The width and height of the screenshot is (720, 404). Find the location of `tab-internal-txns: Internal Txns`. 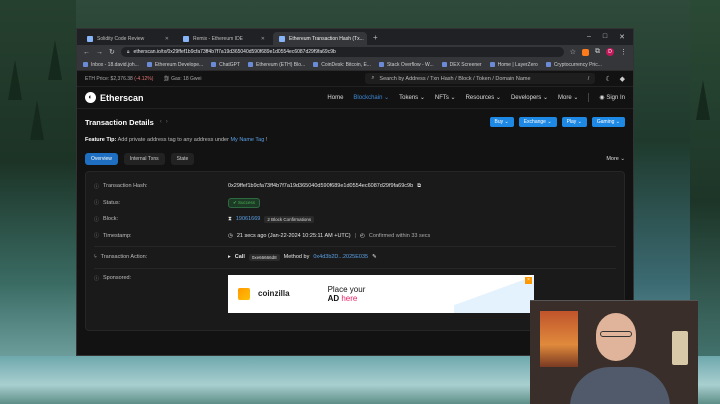

tab-internal-txns: Internal Txns is located at coordinates (144, 159).